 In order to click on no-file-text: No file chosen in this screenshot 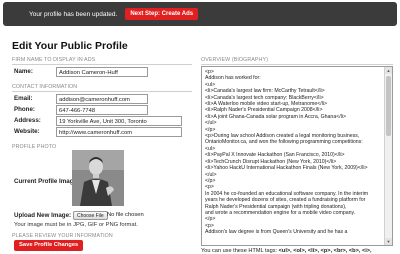, I will do `click(125, 215)`.